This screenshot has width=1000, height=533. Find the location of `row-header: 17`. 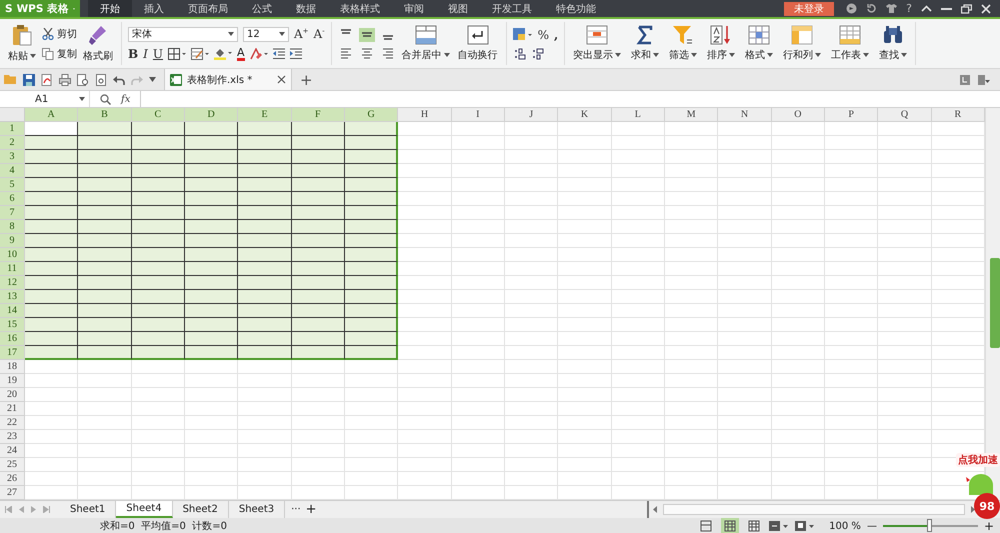

row-header: 17 is located at coordinates (12, 353).